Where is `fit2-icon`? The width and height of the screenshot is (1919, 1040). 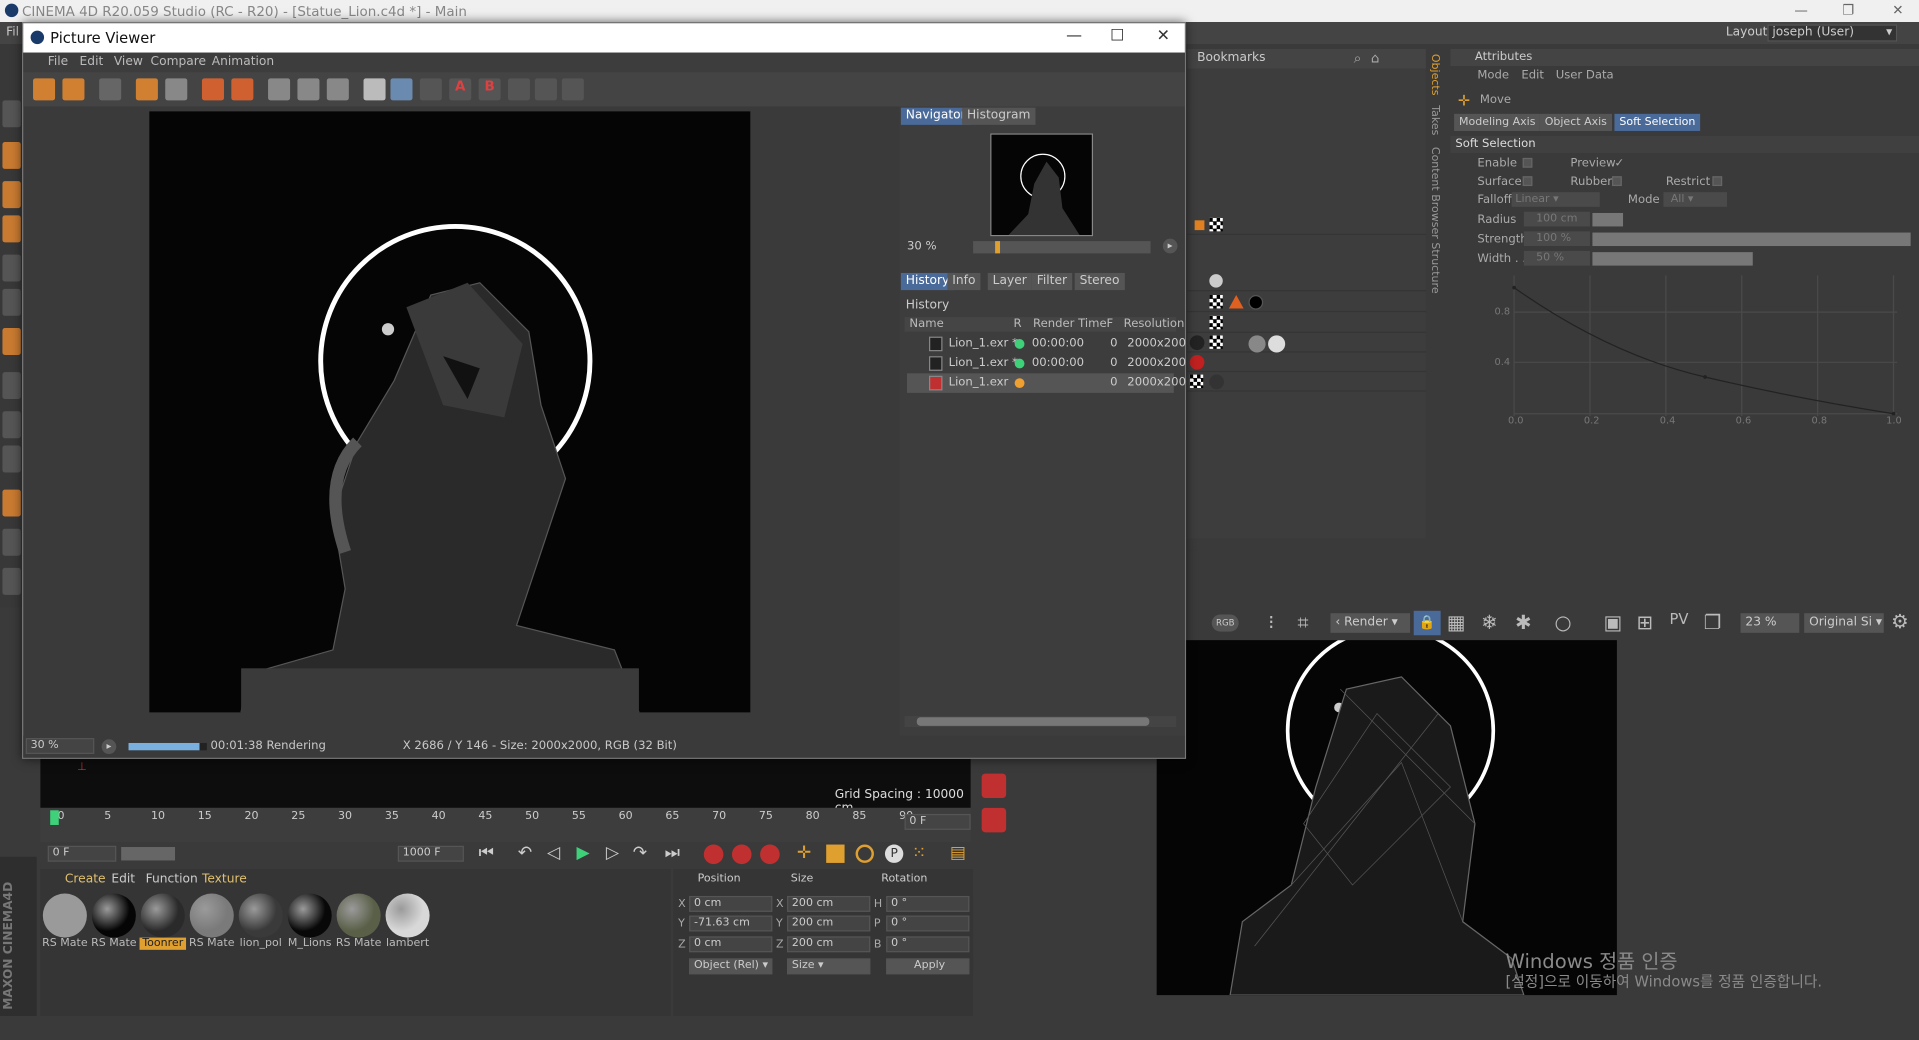
fit2-icon is located at coordinates (545, 89).